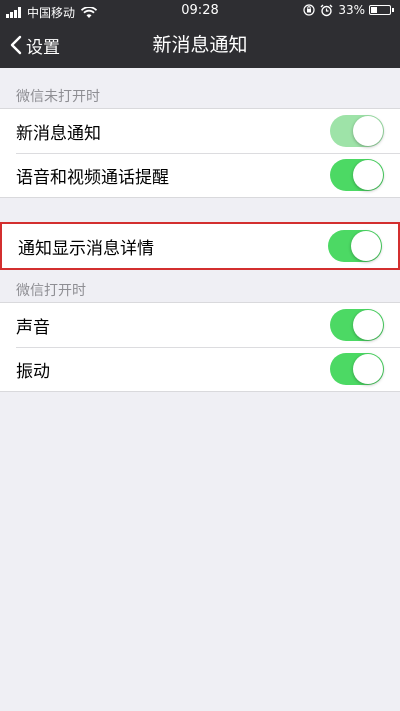  Describe the element at coordinates (58, 133) in the screenshot. I see `row-label: 新消息通知` at that location.